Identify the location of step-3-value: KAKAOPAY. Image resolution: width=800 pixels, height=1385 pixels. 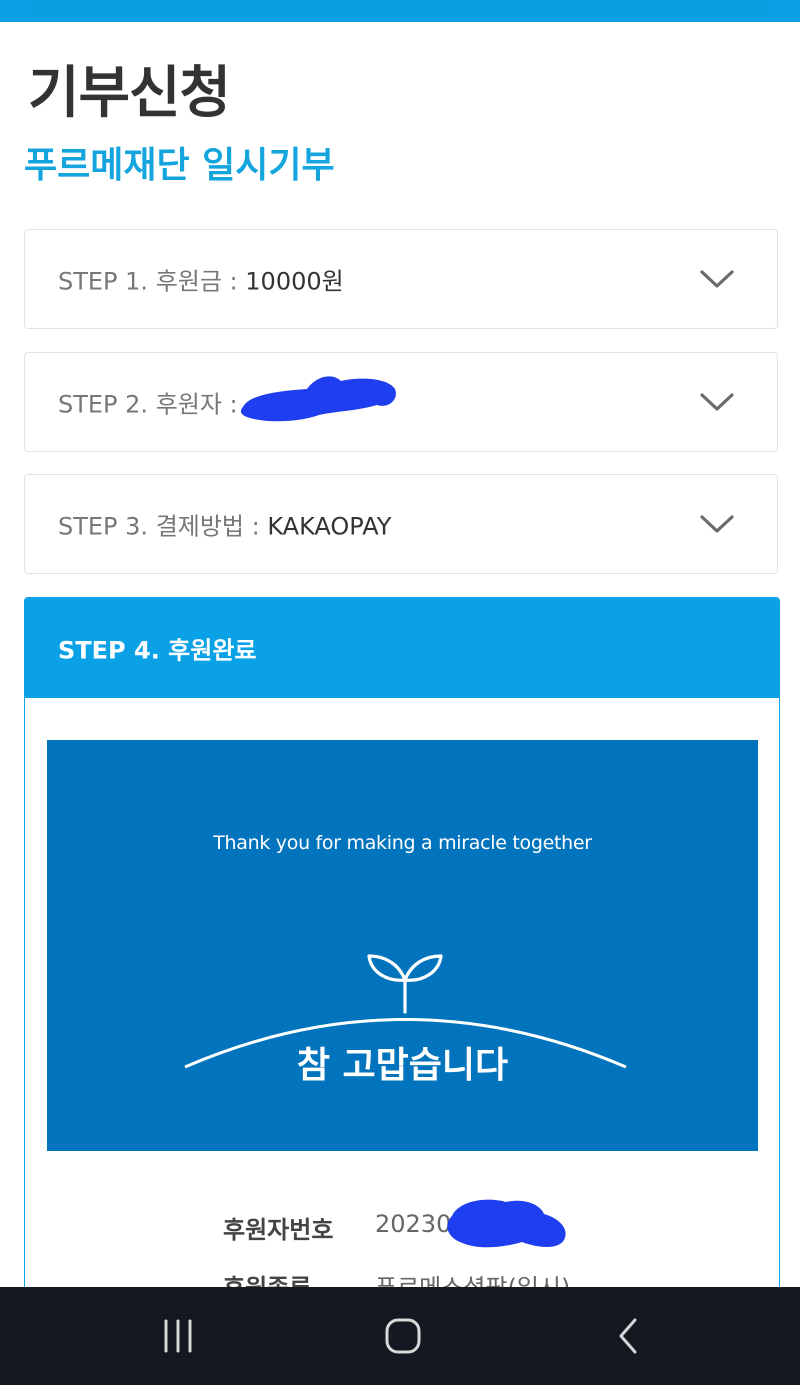
(329, 526).